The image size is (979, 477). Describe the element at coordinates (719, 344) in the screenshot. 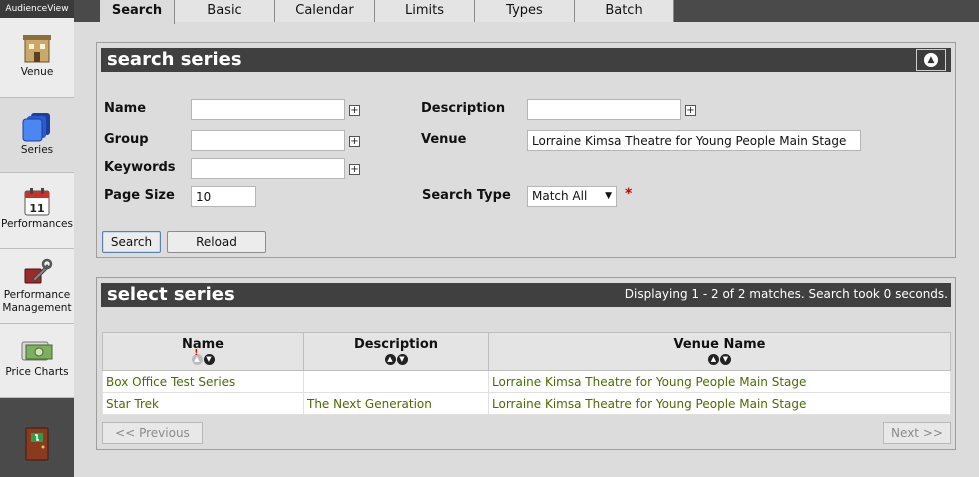

I see `column-header-label: Venue Name` at that location.